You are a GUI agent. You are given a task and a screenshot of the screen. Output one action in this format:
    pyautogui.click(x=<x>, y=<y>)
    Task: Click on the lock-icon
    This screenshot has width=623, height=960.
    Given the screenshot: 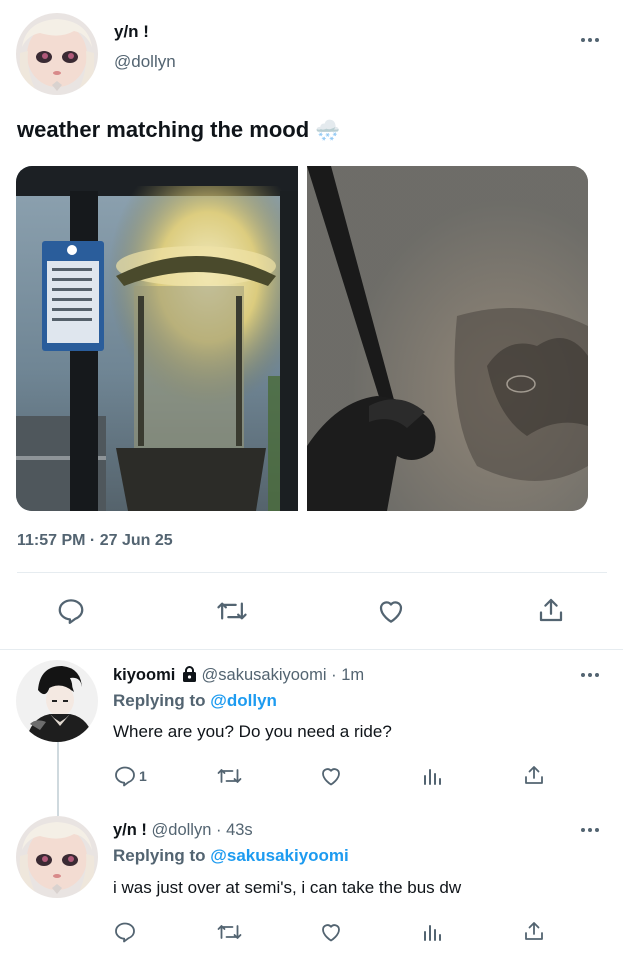 What is the action you would take?
    pyautogui.click(x=189, y=676)
    